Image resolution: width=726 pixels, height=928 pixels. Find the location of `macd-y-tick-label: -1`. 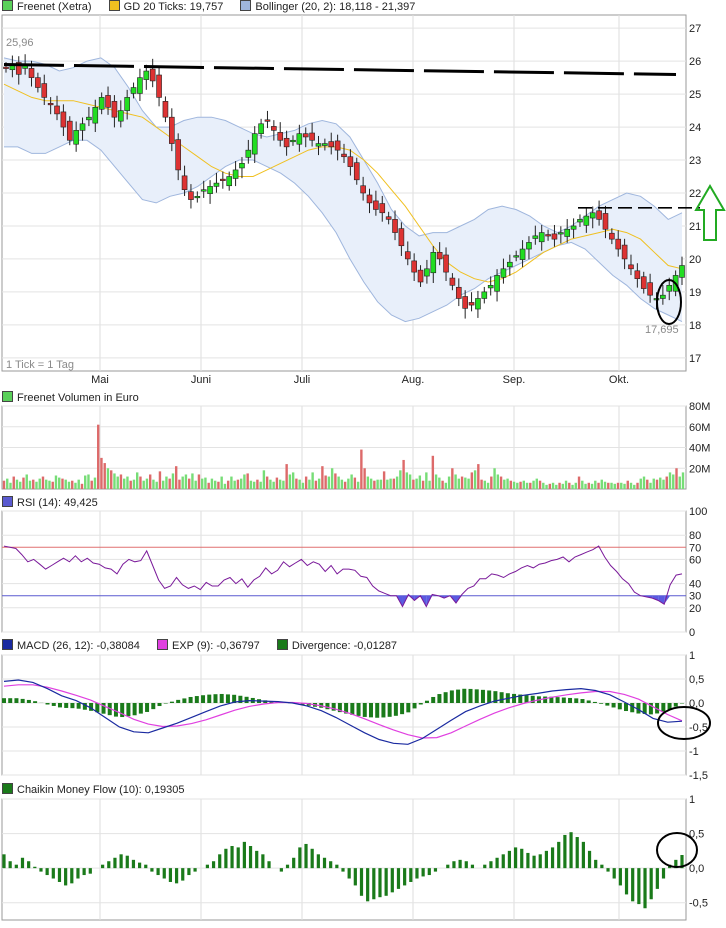

macd-y-tick-label: -1 is located at coordinates (694, 752).